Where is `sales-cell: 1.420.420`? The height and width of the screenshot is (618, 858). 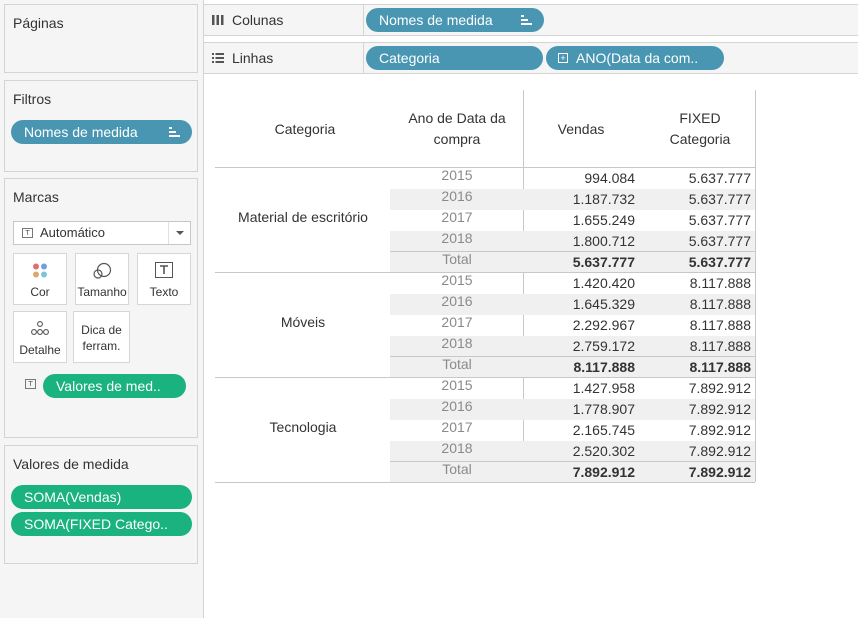 sales-cell: 1.420.420 is located at coordinates (580, 283).